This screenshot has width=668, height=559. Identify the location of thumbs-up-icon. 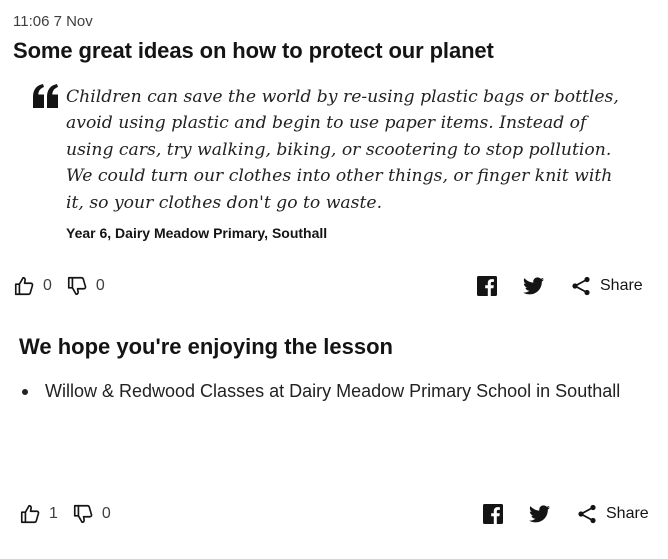
(30, 514).